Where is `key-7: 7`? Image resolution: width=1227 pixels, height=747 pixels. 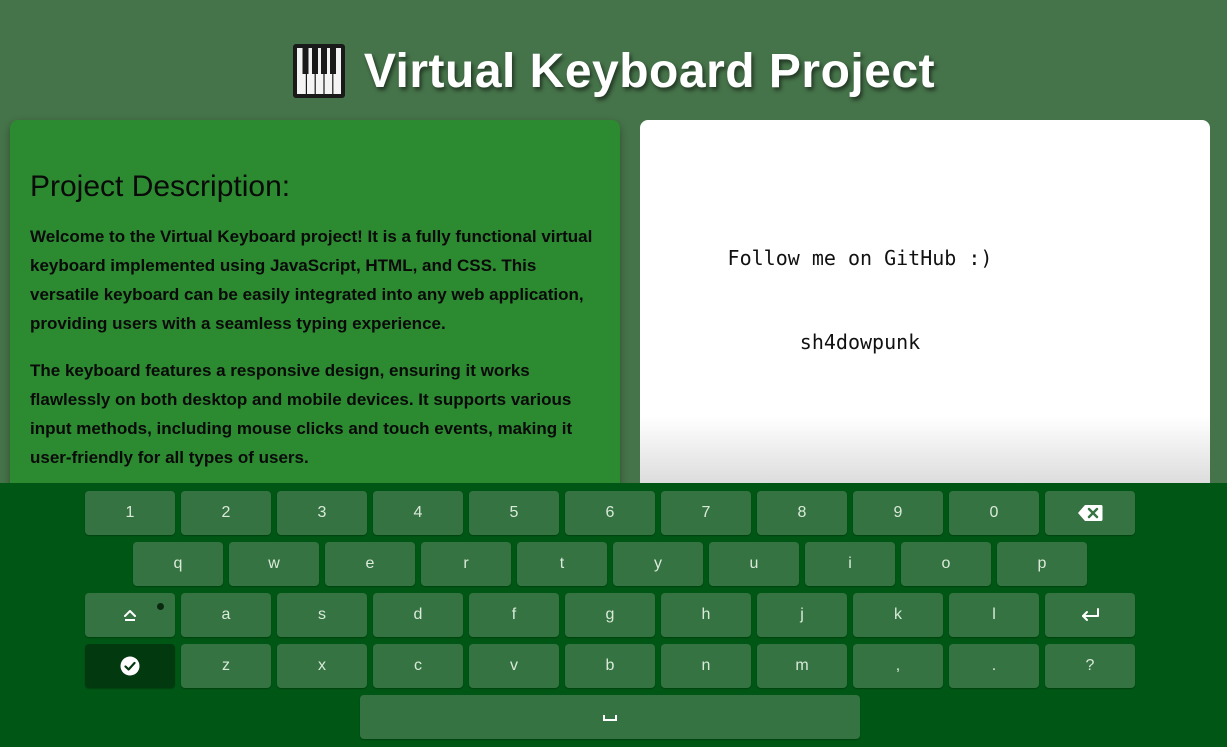
key-7: 7 is located at coordinates (706, 513).